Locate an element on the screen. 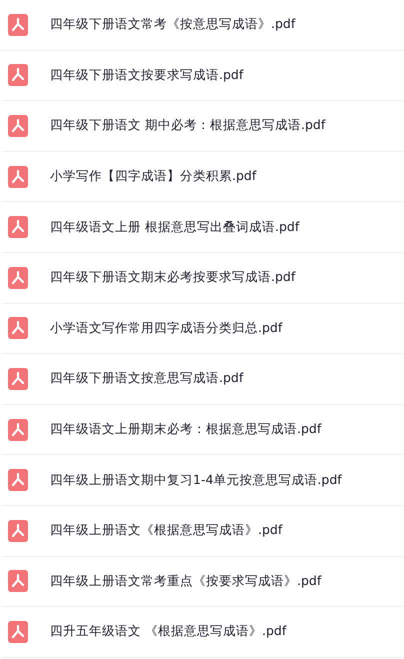 This screenshot has width=404, height=659. file-name: 四年级下册语文常考《按意思写成语》.pdf is located at coordinates (173, 25).